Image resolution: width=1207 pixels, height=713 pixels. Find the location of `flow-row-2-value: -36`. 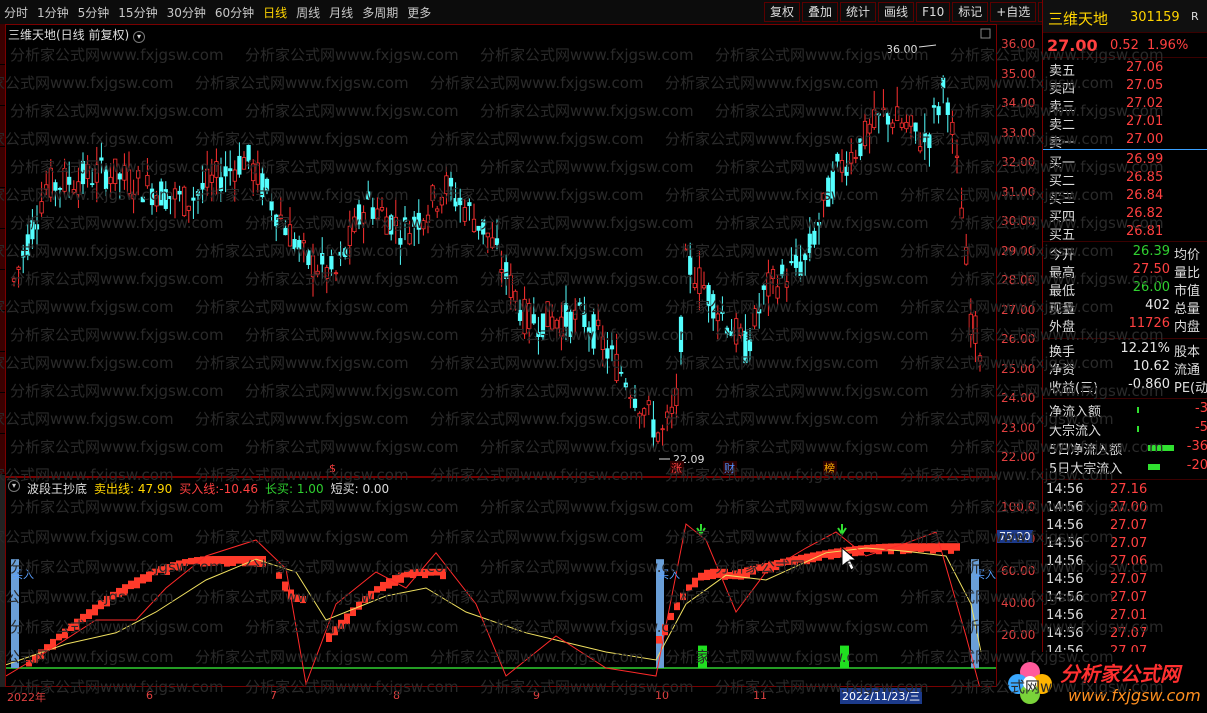

flow-row-2-value: -36 is located at coordinates (1196, 446).